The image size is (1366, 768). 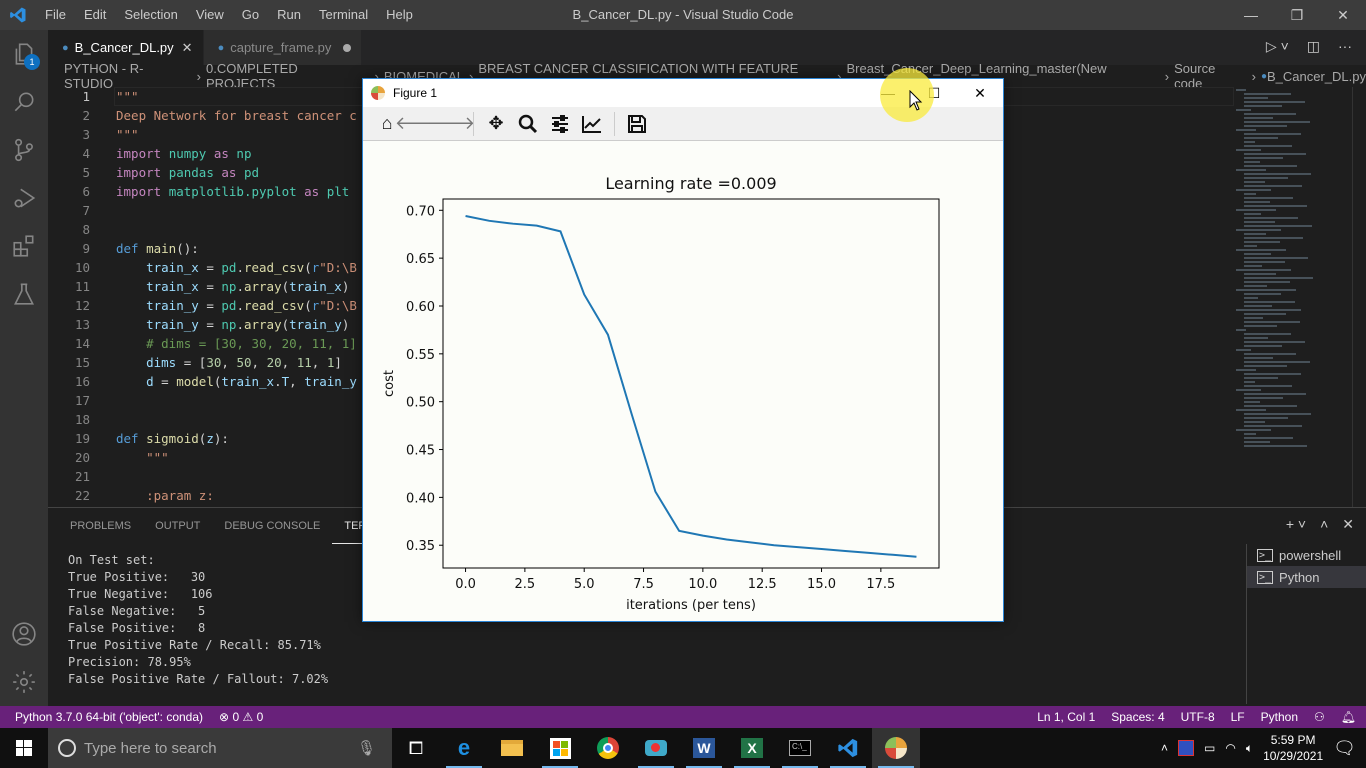 What do you see at coordinates (1238, 717) in the screenshot?
I see `end-of-line: LF` at bounding box center [1238, 717].